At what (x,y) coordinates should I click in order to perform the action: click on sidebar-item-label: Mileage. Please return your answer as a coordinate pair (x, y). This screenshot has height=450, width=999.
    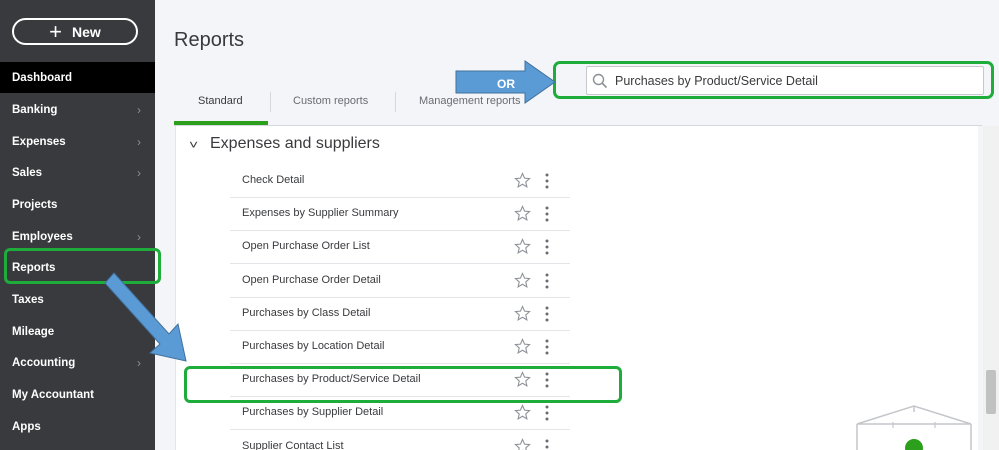
    Looking at the image, I should click on (33, 331).